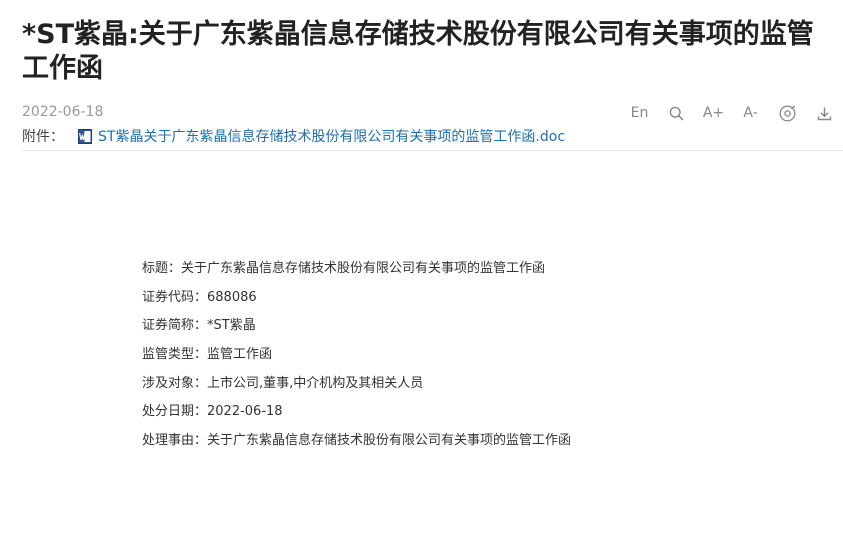 The image size is (843, 537). I want to click on download-button, so click(824, 113).